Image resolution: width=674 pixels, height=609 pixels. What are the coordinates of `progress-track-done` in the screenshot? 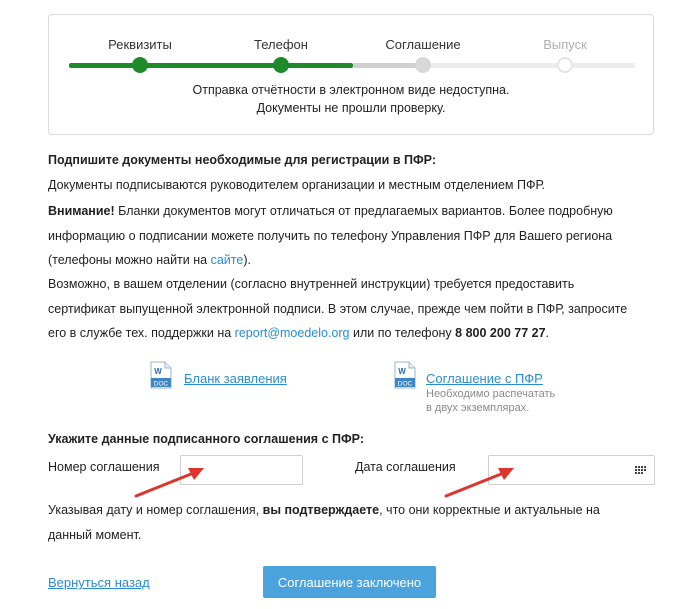 It's located at (211, 65).